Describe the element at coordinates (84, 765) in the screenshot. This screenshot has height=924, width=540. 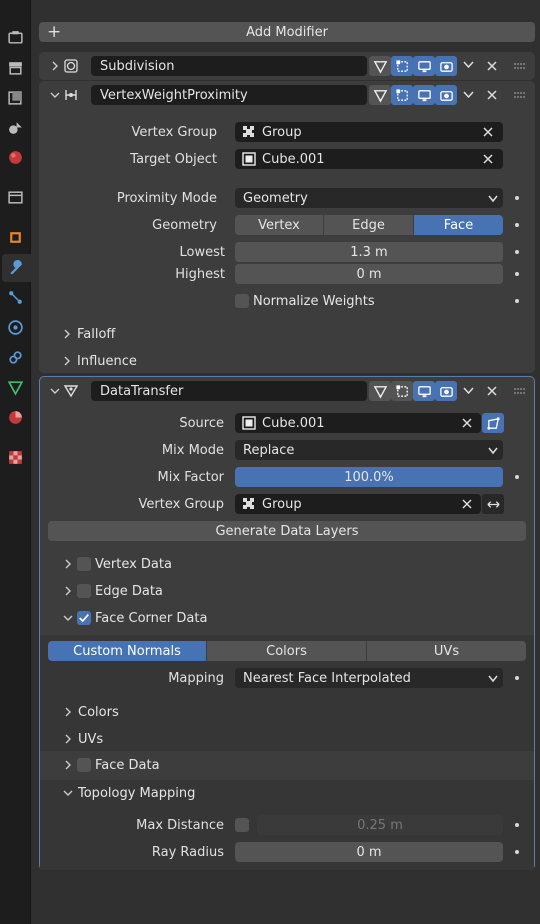
I see `face-data-checkbox` at that location.